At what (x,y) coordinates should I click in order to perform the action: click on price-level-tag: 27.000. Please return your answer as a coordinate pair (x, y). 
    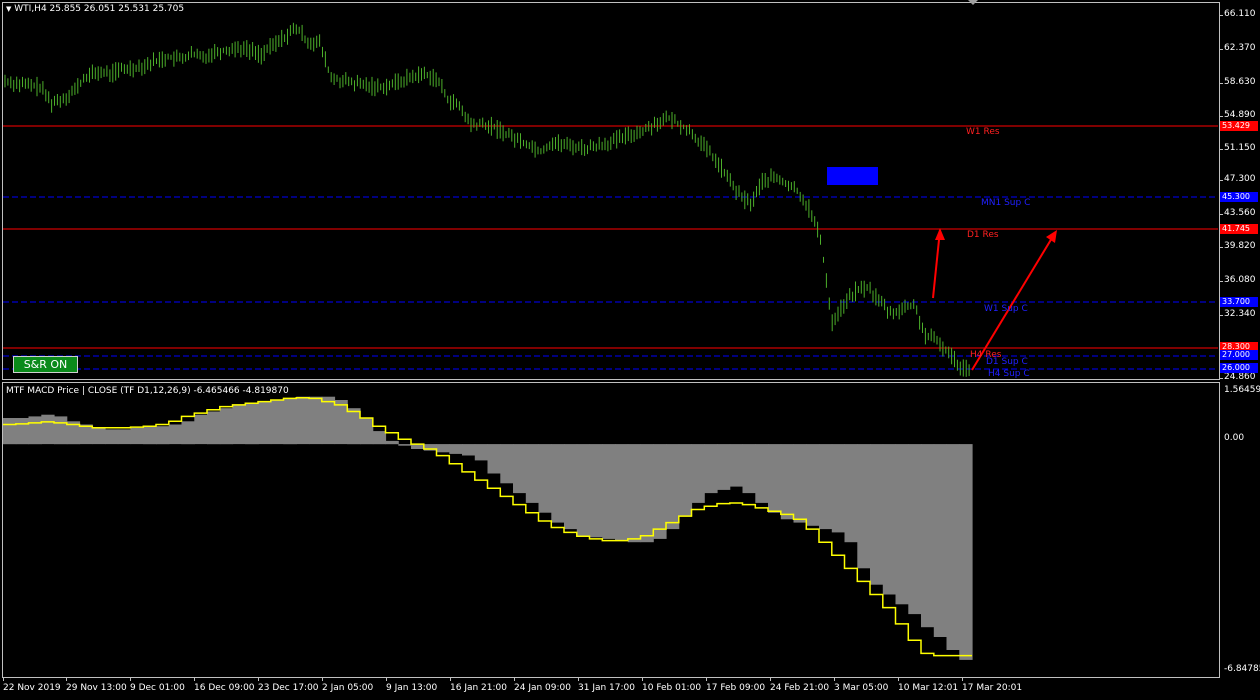
    Looking at the image, I should click on (1239, 355).